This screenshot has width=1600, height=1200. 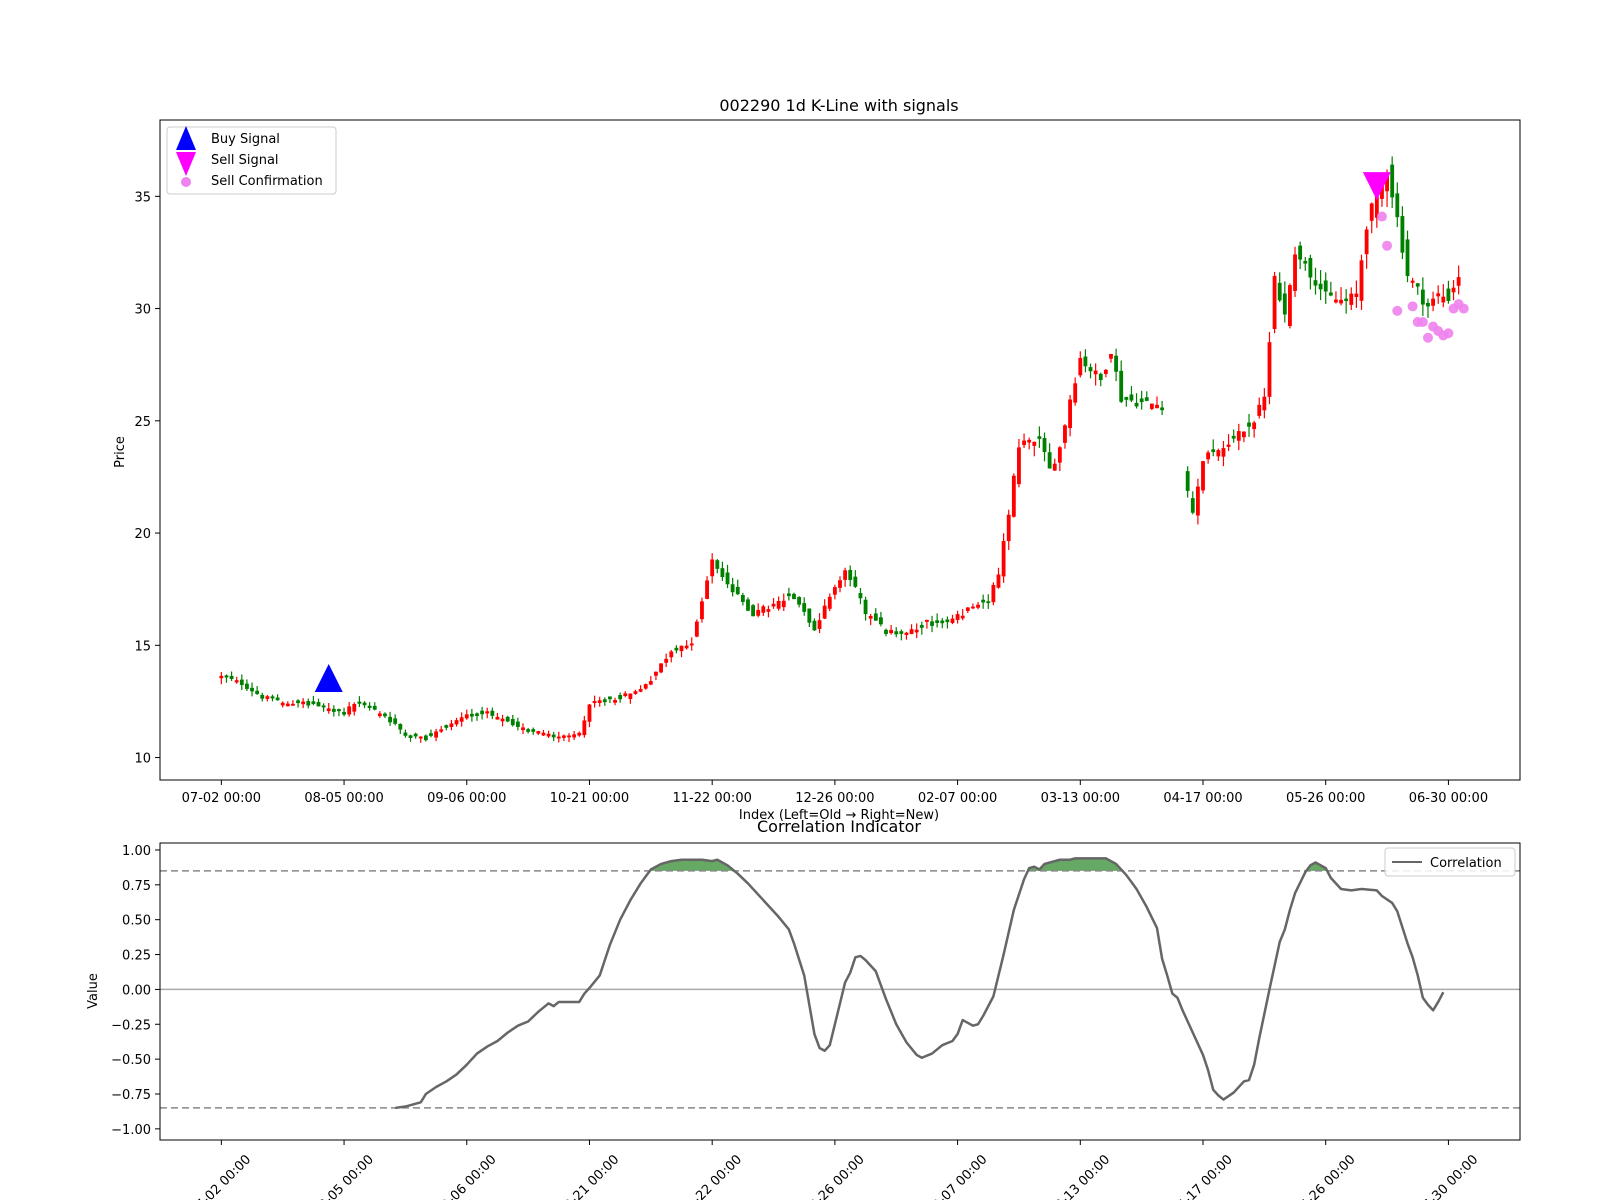 What do you see at coordinates (1202, 798) in the screenshot?
I see `kline-x-tick-label: 04-17 00:00` at bounding box center [1202, 798].